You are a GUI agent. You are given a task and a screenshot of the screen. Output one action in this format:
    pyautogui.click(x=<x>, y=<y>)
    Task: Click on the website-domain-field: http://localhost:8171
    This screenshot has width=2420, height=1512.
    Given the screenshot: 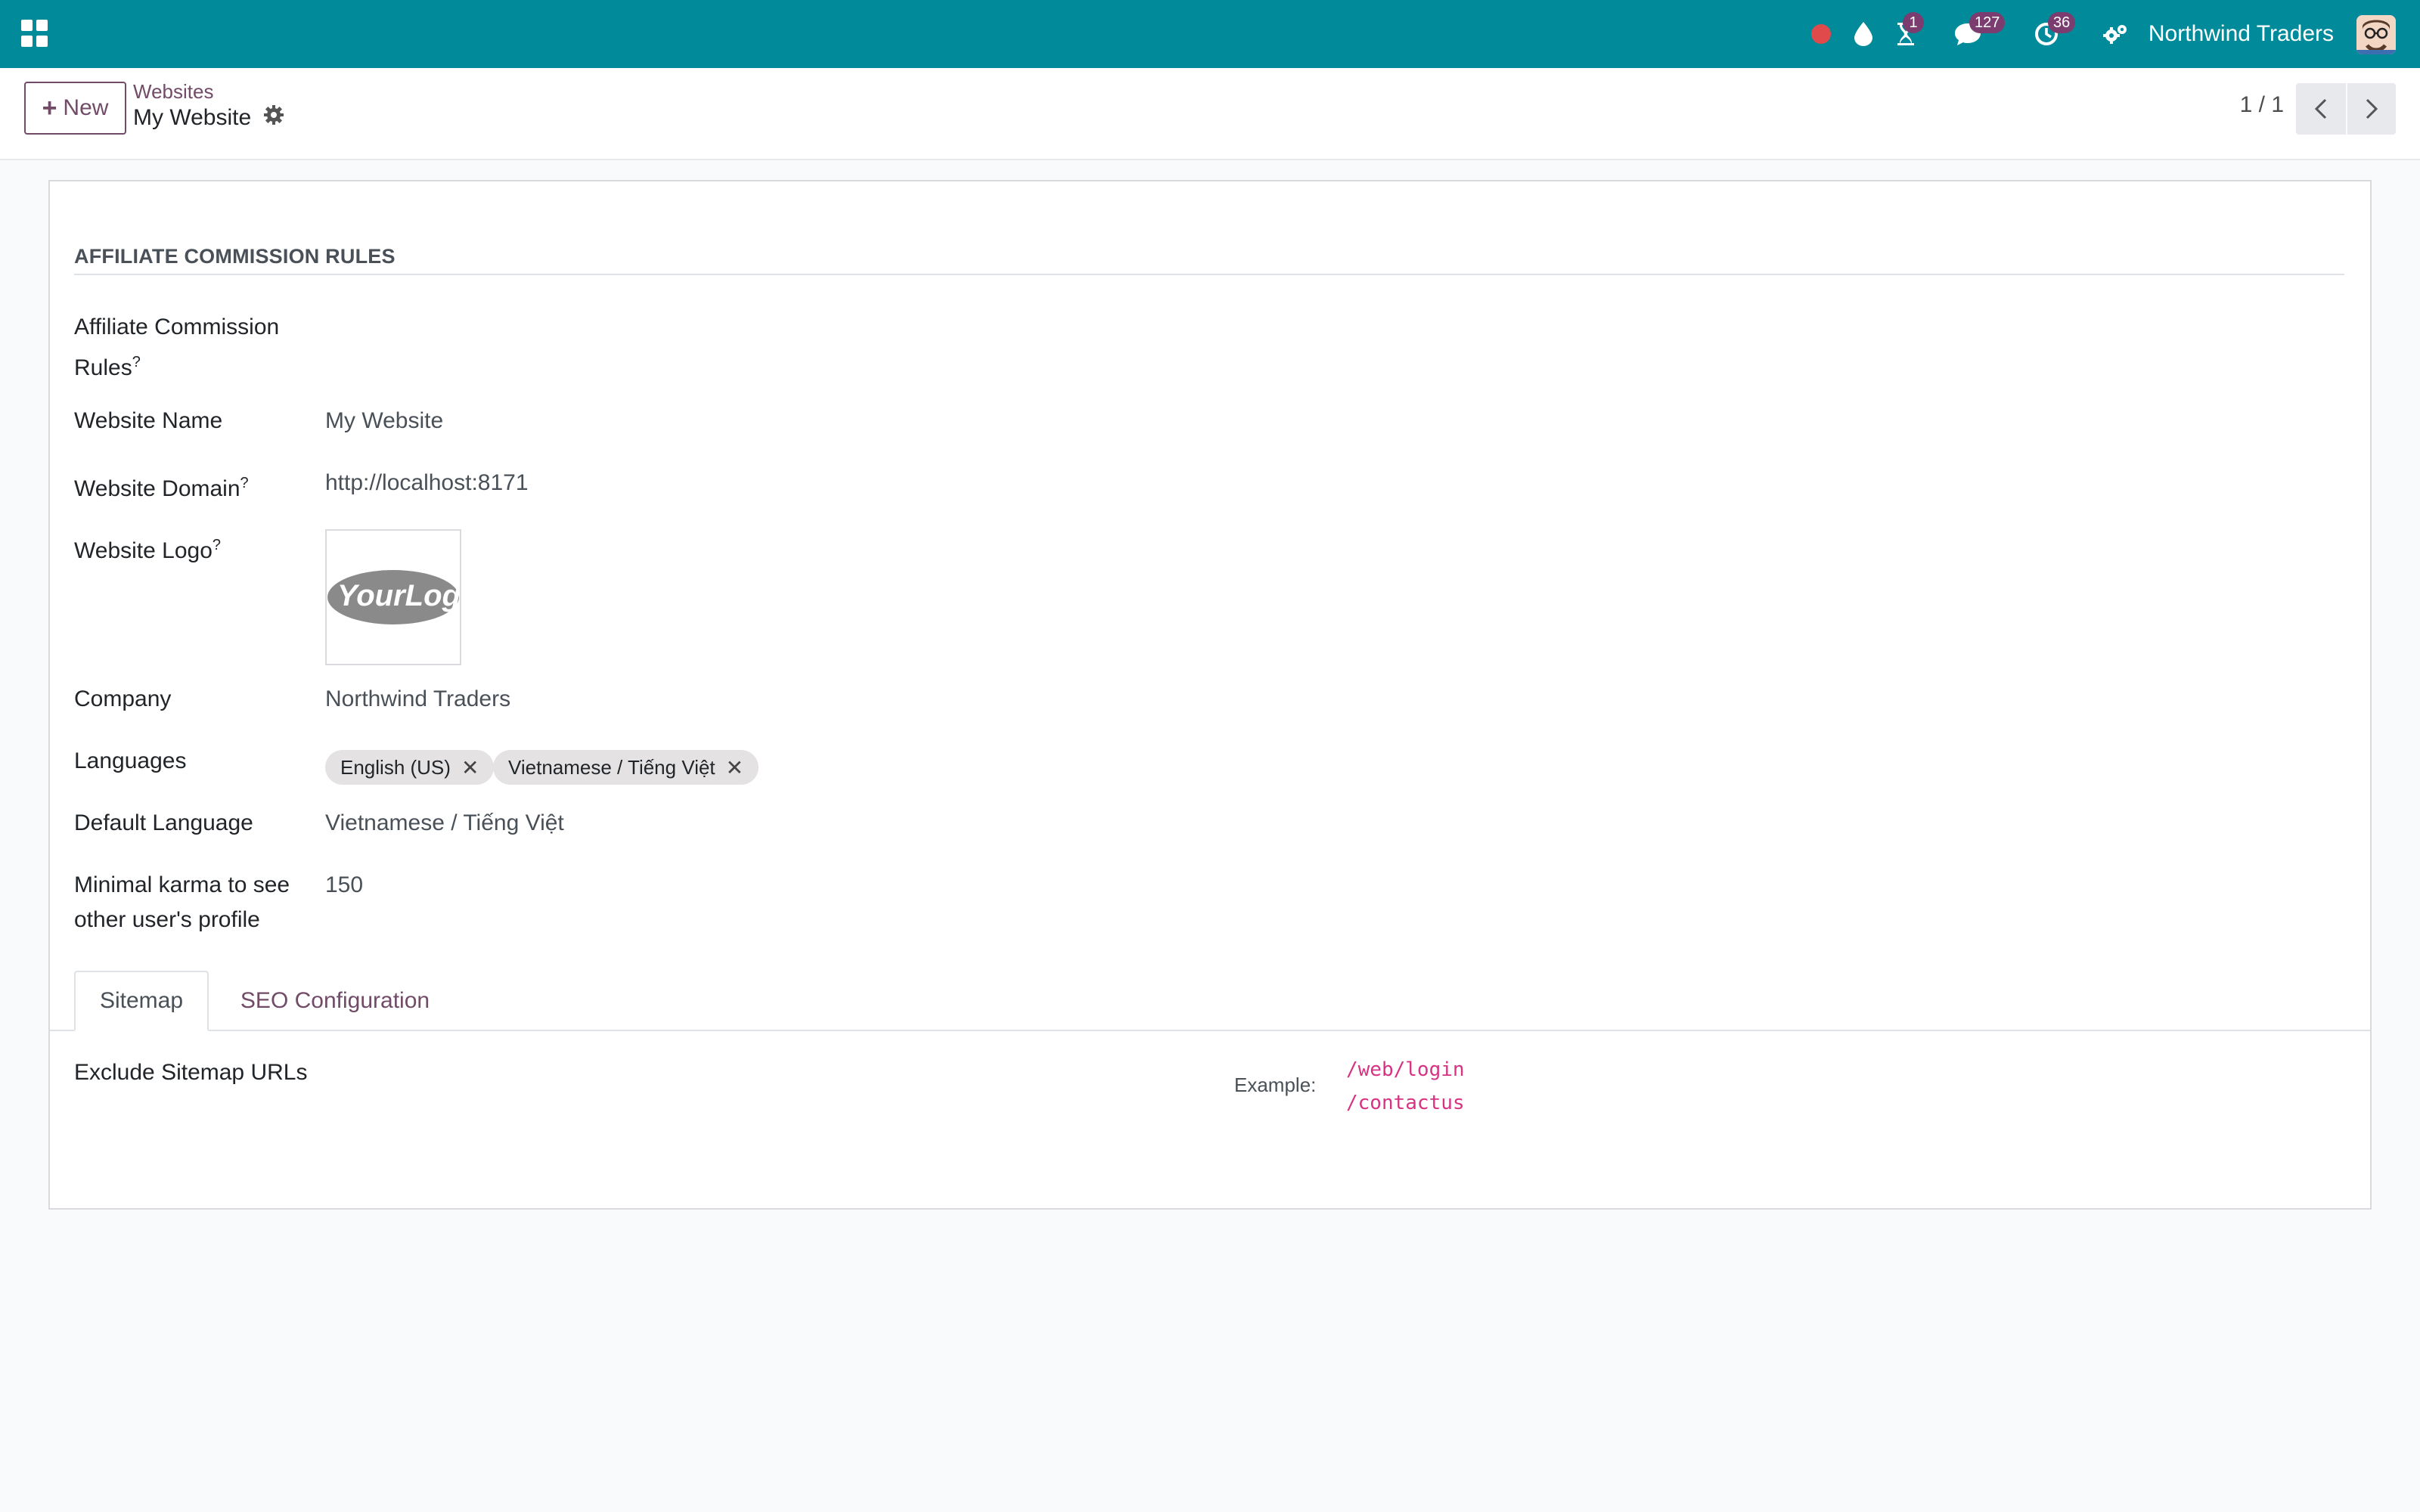 What is the action you would take?
    pyautogui.click(x=427, y=483)
    